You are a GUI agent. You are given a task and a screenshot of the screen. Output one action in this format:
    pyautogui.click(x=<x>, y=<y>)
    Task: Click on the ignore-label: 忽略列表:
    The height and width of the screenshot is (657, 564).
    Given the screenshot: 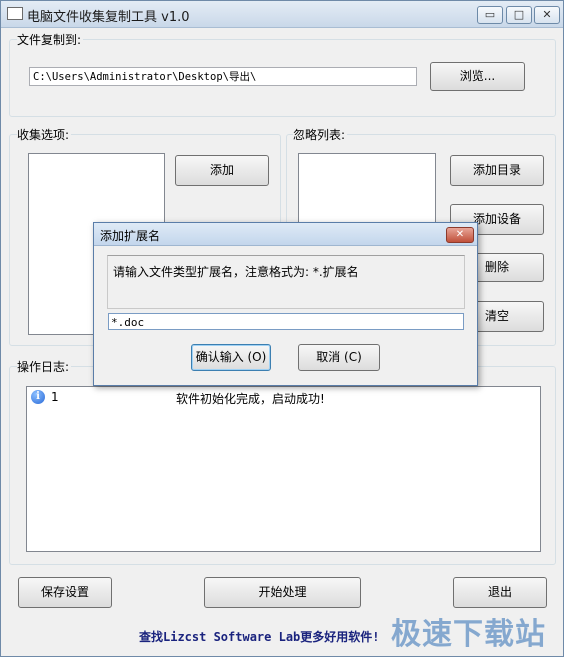 What is the action you would take?
    pyautogui.click(x=320, y=134)
    